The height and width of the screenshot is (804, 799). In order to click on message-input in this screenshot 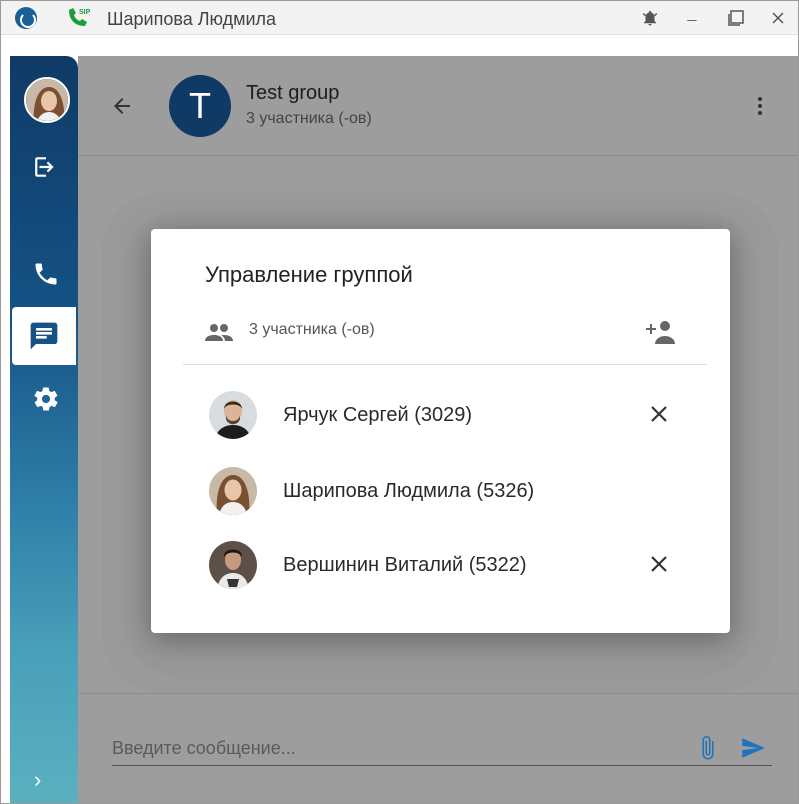, I will do `click(442, 749)`.